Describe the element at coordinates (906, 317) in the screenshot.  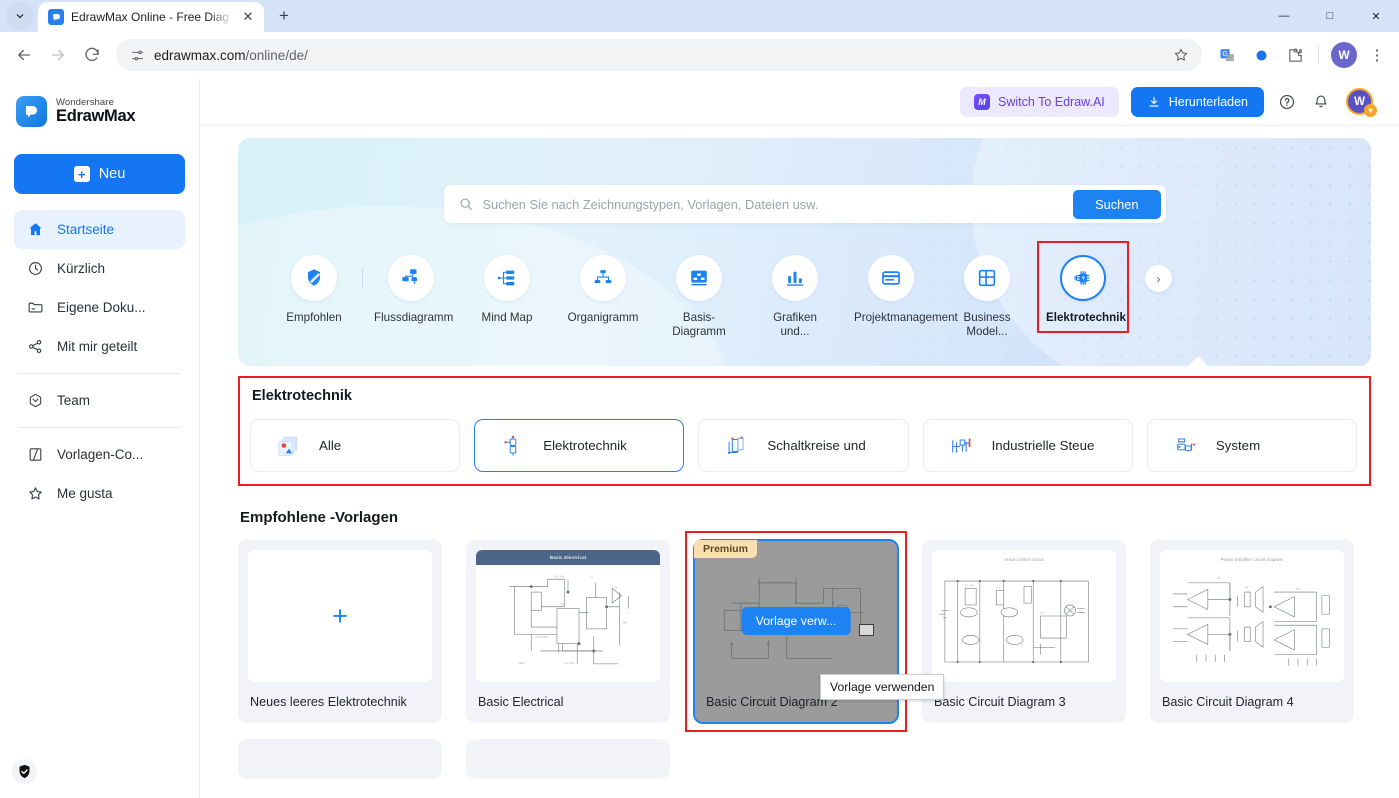
I see `category-label: Projektmanagement` at that location.